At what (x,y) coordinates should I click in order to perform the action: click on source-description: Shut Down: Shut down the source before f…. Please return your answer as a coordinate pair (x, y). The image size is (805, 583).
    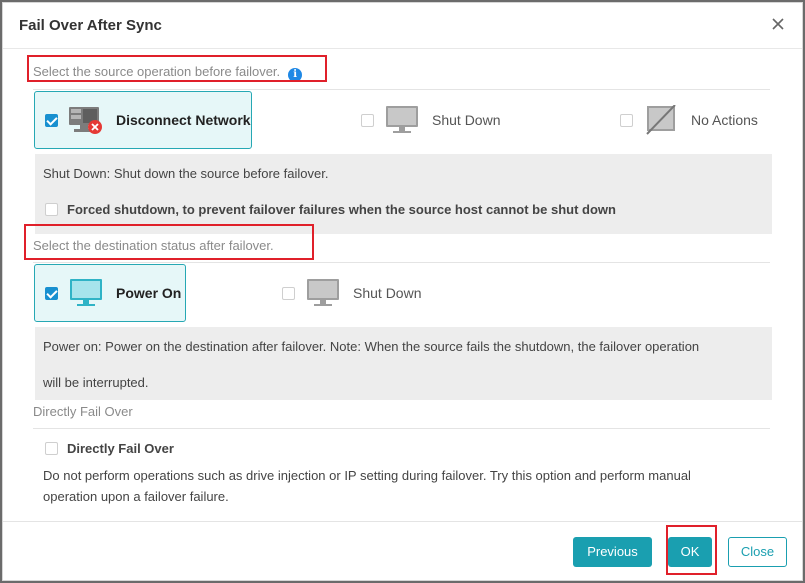
    Looking at the image, I should click on (186, 173).